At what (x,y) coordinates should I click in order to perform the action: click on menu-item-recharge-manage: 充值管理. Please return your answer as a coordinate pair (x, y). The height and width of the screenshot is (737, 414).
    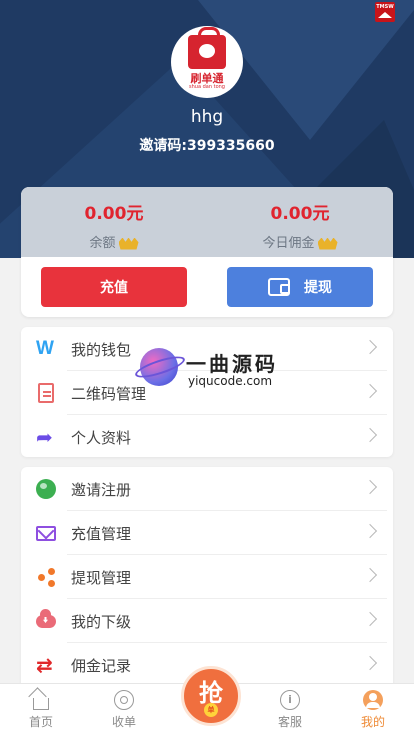
    Looking at the image, I should click on (207, 533).